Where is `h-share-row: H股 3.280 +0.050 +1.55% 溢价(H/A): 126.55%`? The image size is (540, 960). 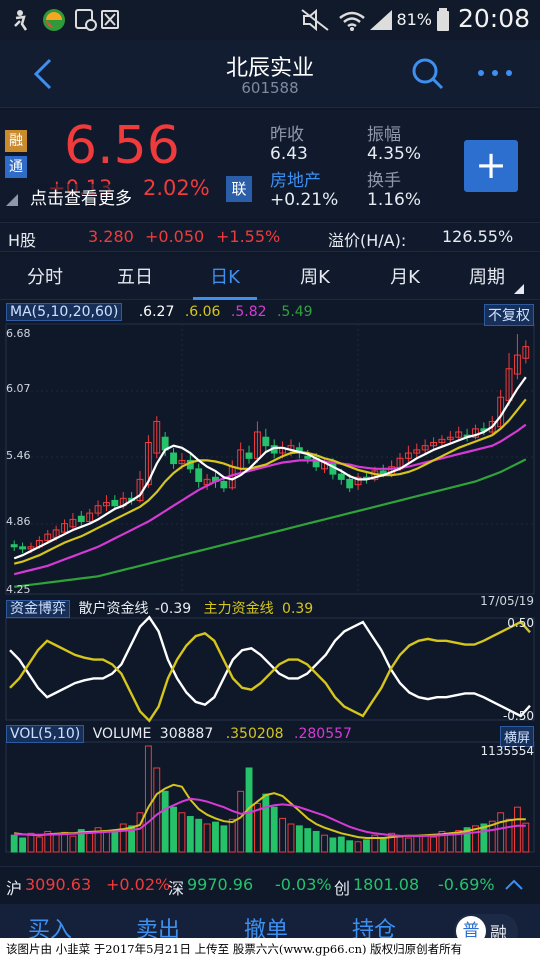
h-share-row: H股 3.280 +0.050 +1.55% 溢价(H/A): 126.55% is located at coordinates (270, 237).